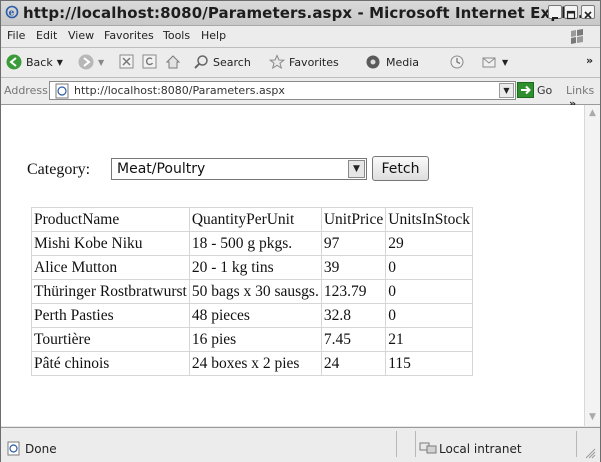 This screenshot has height=462, width=601. What do you see at coordinates (505, 62) in the screenshot?
I see `mail-dropdown-icon: ▼` at bounding box center [505, 62].